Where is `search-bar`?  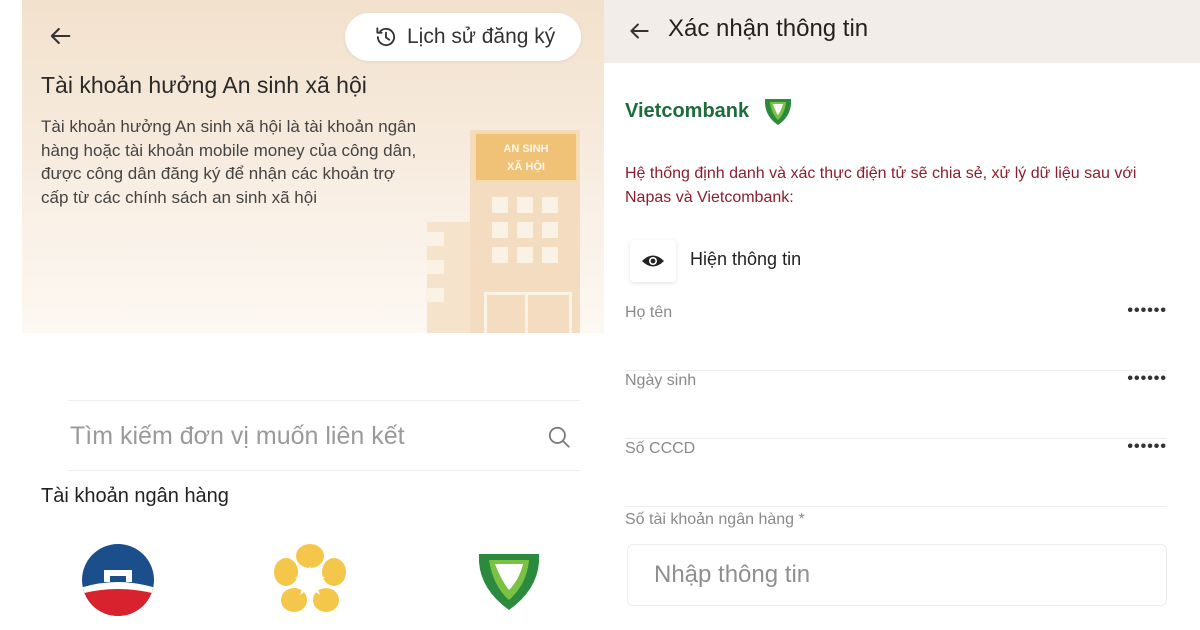 search-bar is located at coordinates (324, 436).